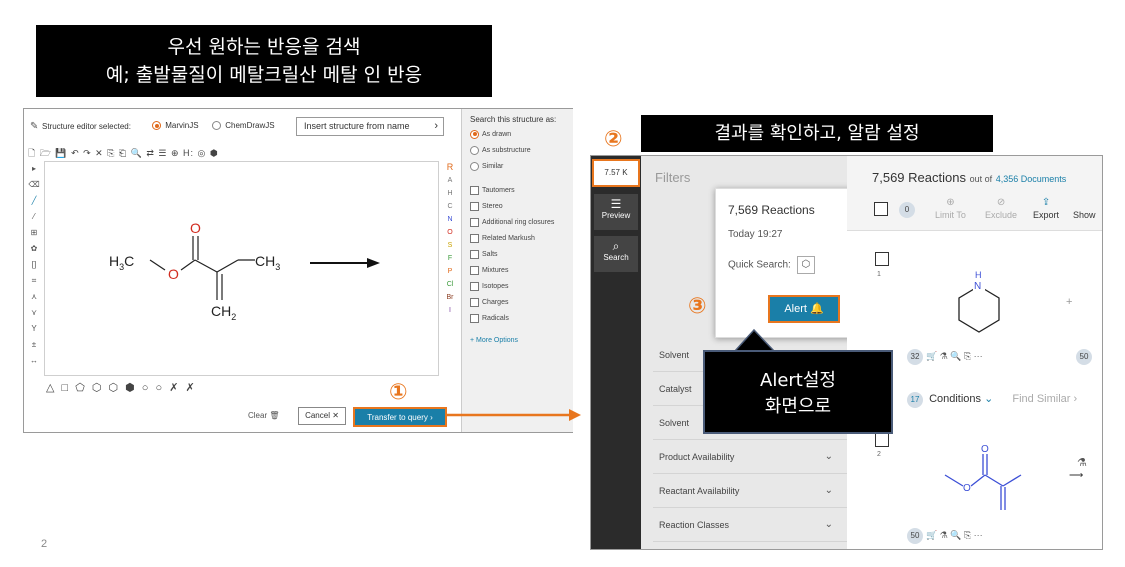  I want to click on ester-oxygen: O, so click(967, 488).